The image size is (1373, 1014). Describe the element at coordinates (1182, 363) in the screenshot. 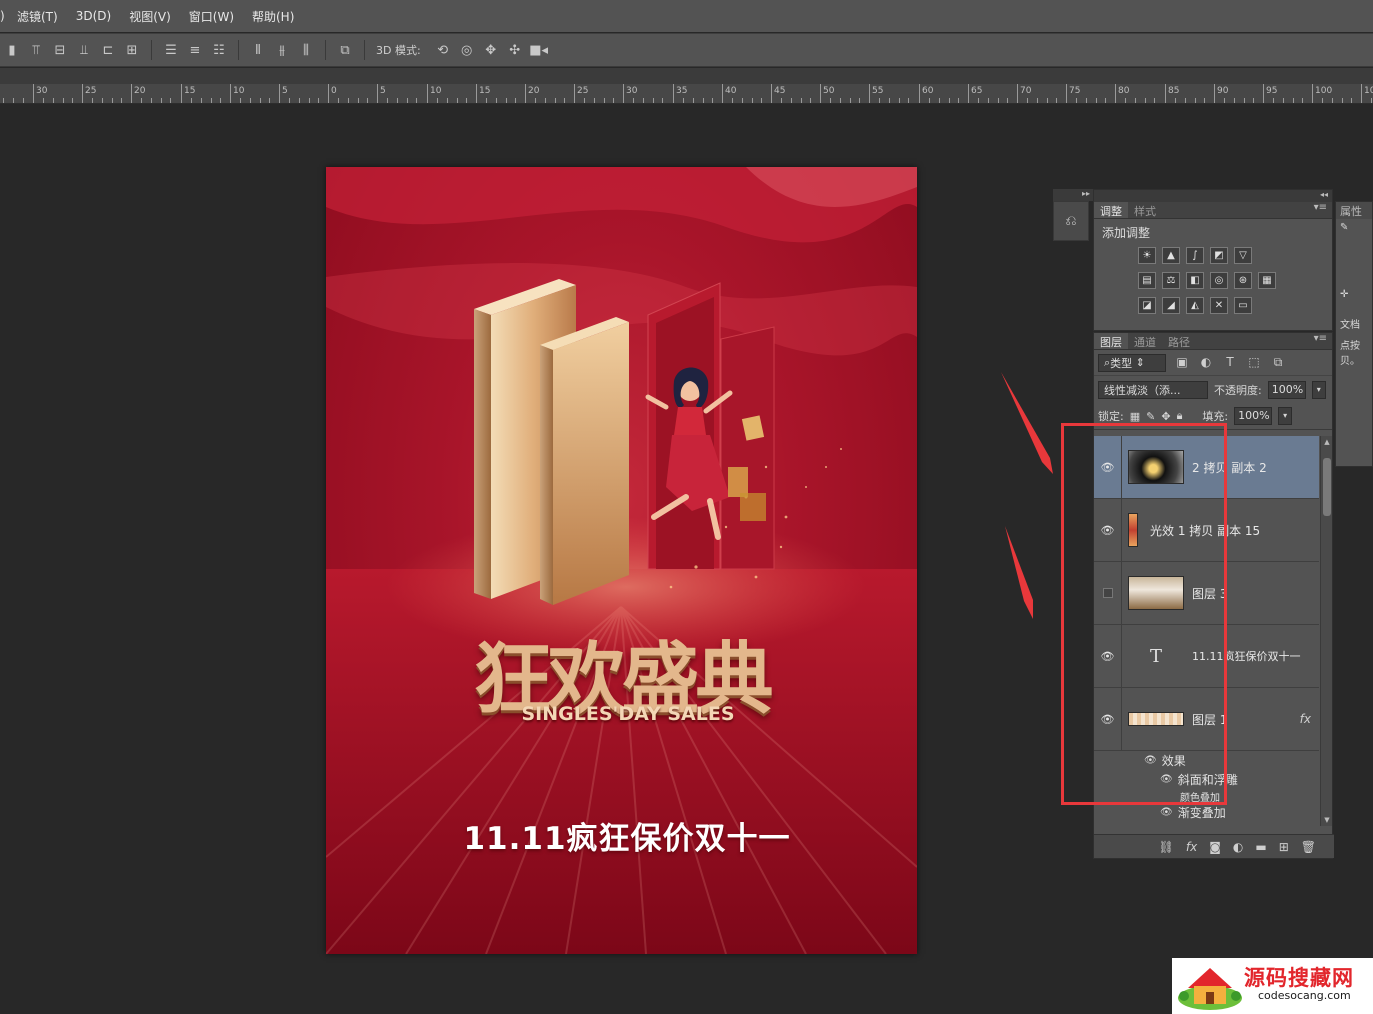

I see `filter-pixel-icon: ▣` at that location.